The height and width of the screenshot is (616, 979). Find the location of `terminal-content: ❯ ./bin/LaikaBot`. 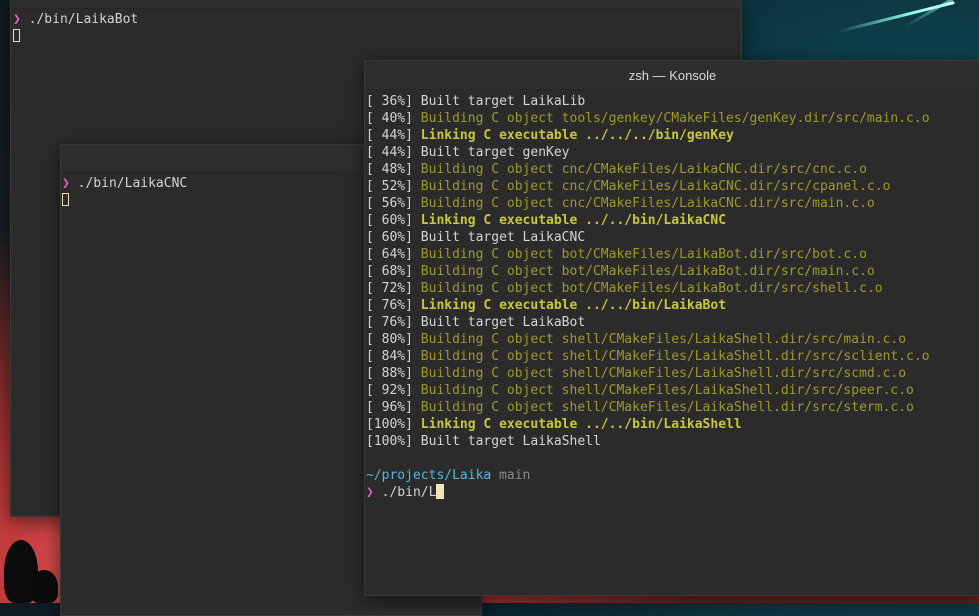

terminal-content: ❯ ./bin/LaikaBot is located at coordinates (376, 27).